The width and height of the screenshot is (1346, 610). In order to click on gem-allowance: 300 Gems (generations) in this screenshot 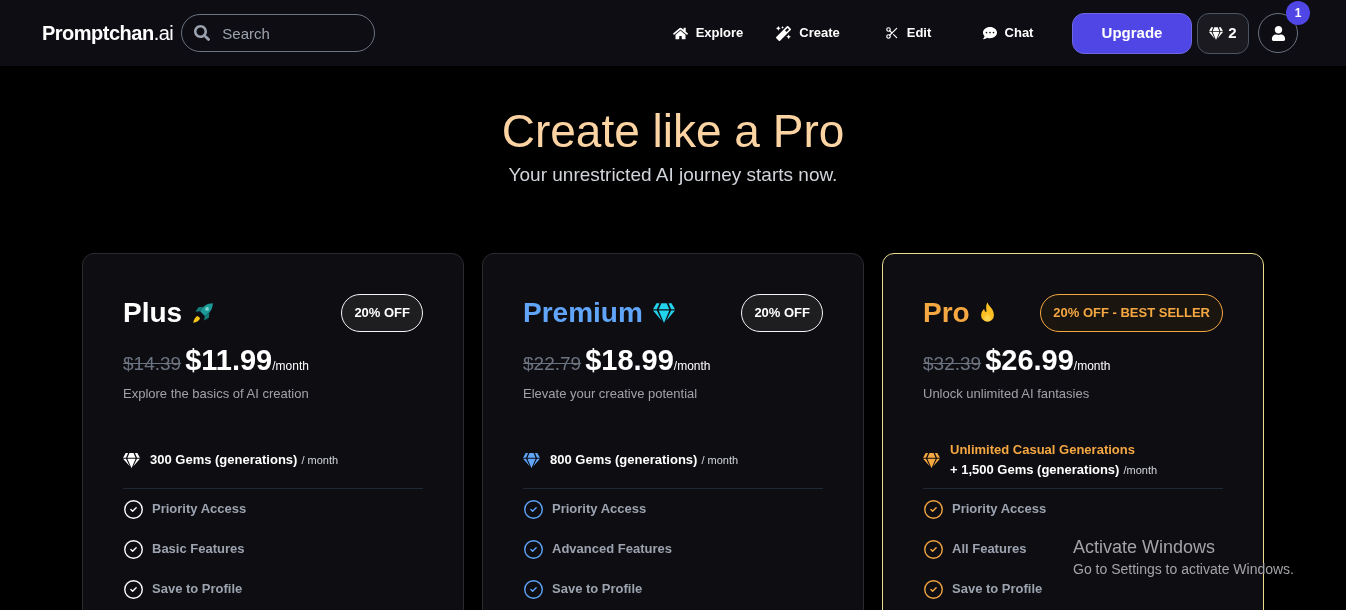, I will do `click(224, 460)`.